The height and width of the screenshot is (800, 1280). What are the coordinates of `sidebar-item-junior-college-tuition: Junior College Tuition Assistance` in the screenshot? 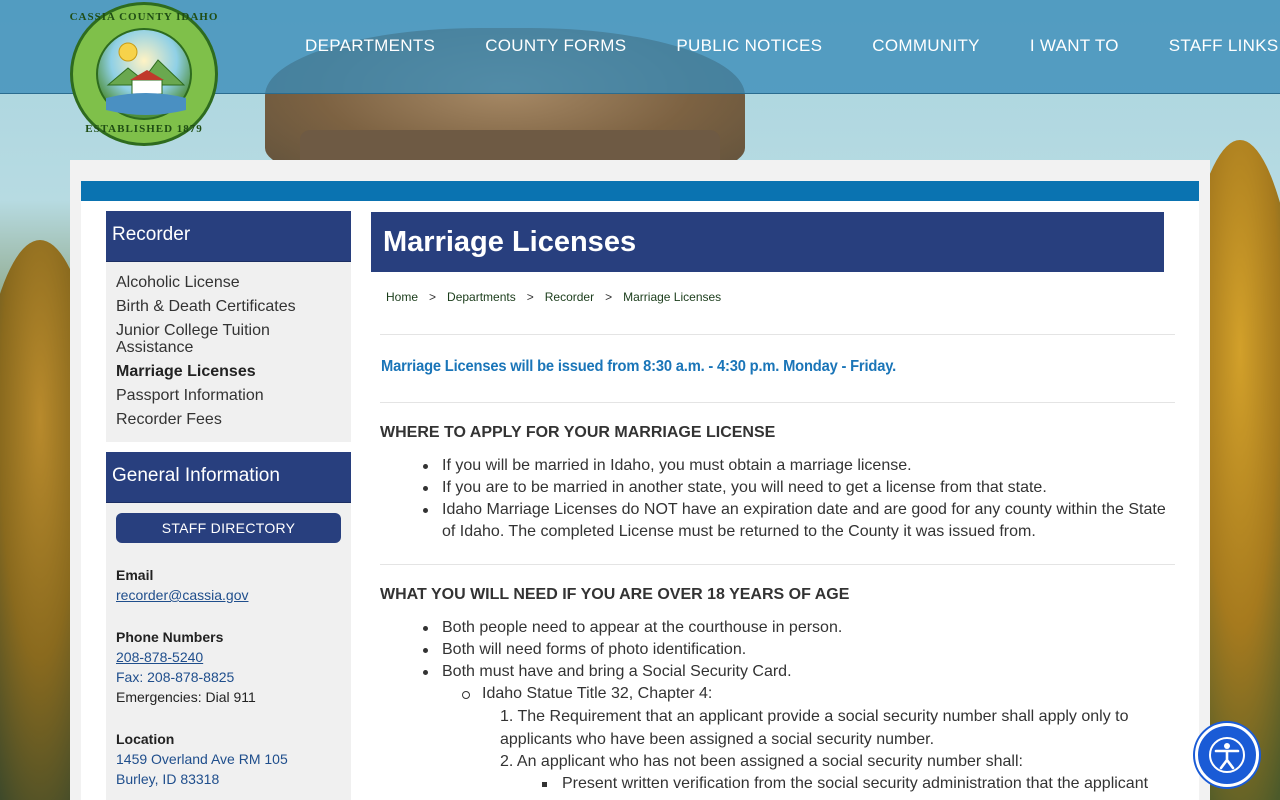 It's located at (211, 339).